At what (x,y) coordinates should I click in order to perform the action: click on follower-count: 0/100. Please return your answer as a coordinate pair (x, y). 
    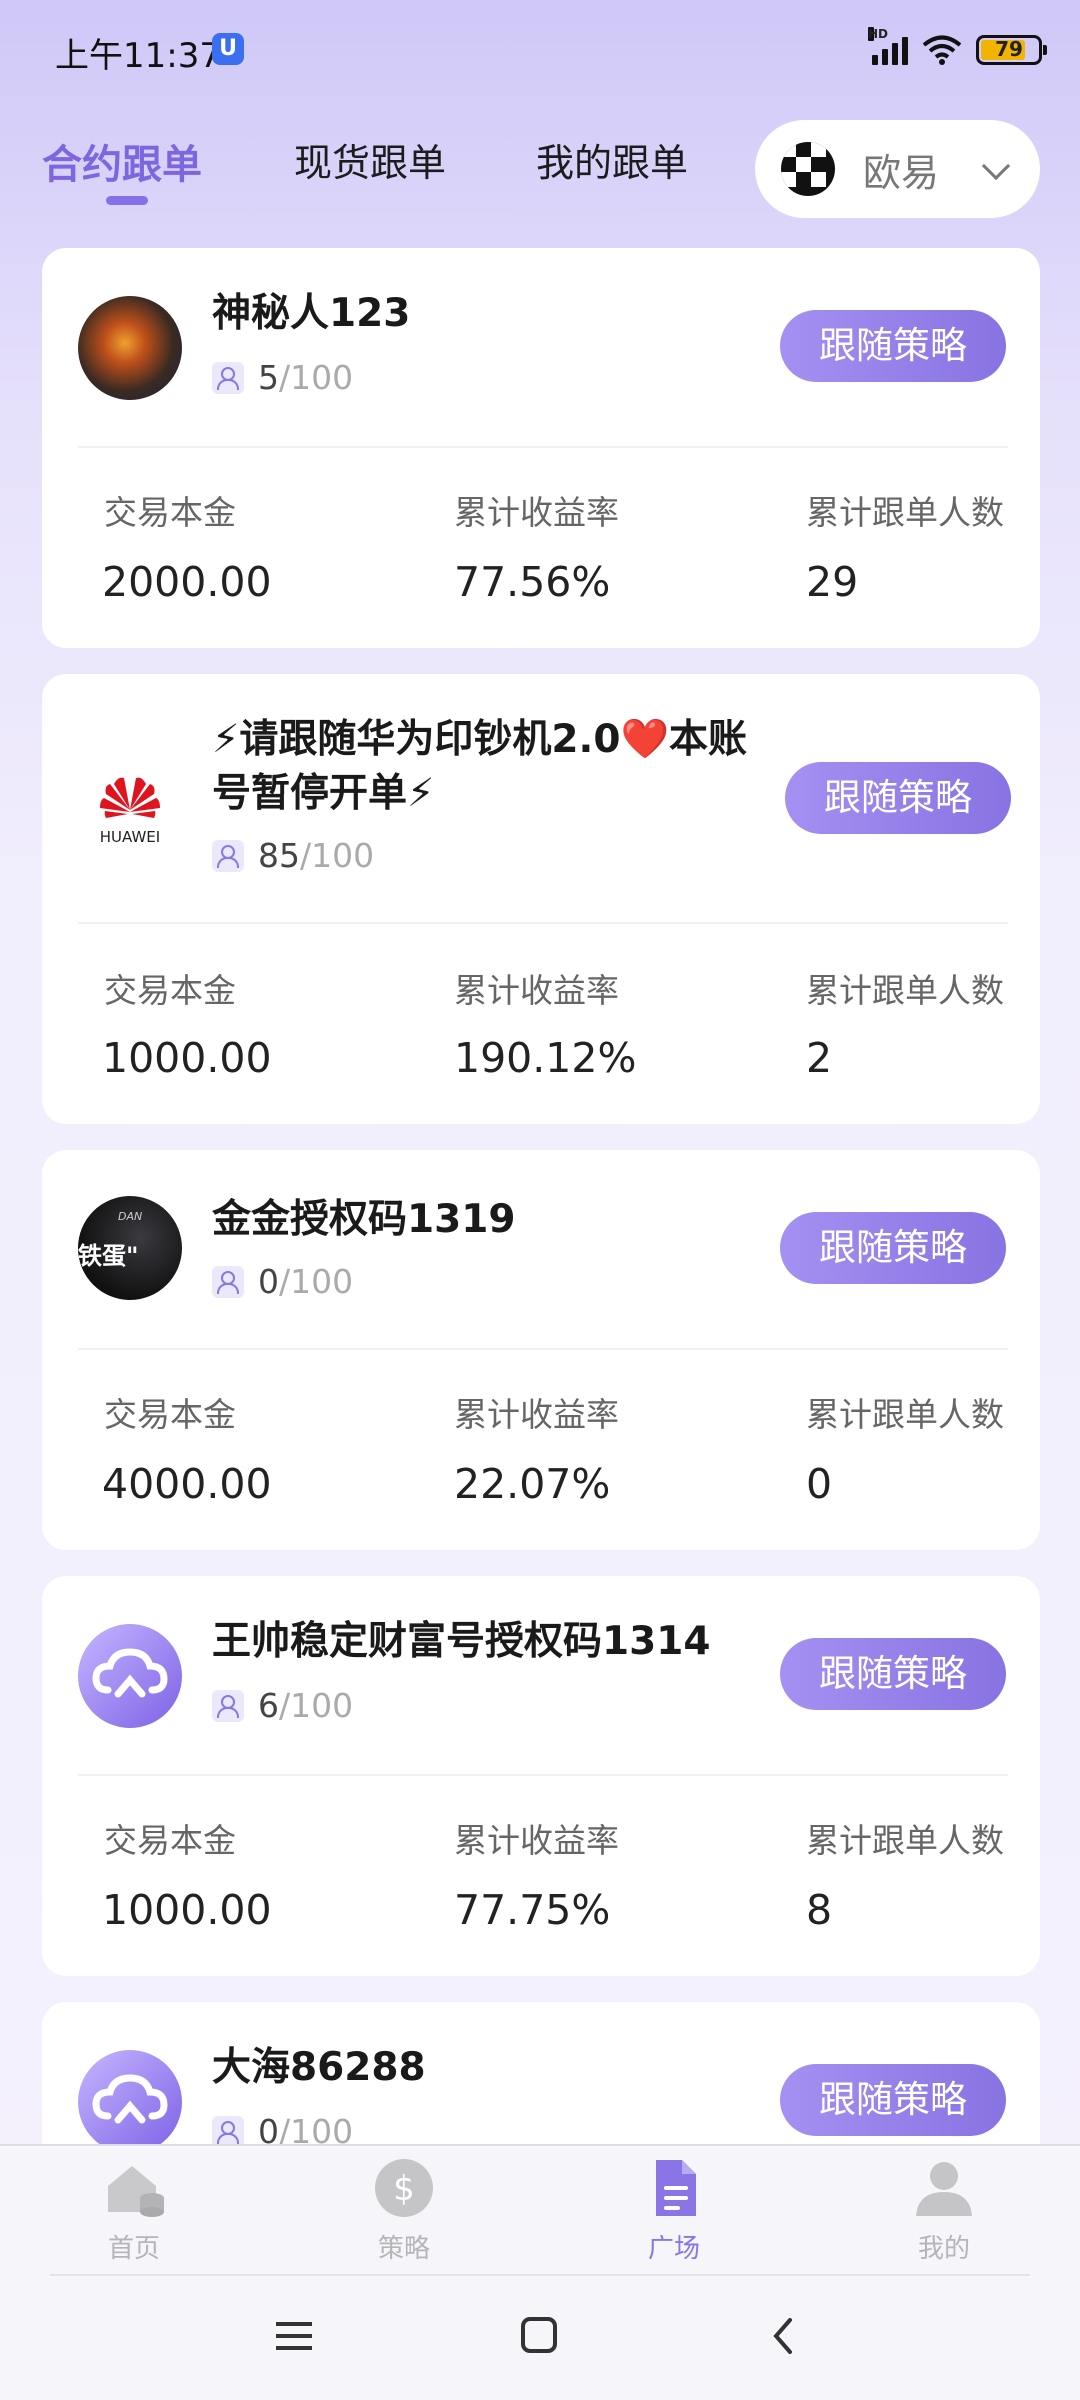
    Looking at the image, I should click on (282, 1281).